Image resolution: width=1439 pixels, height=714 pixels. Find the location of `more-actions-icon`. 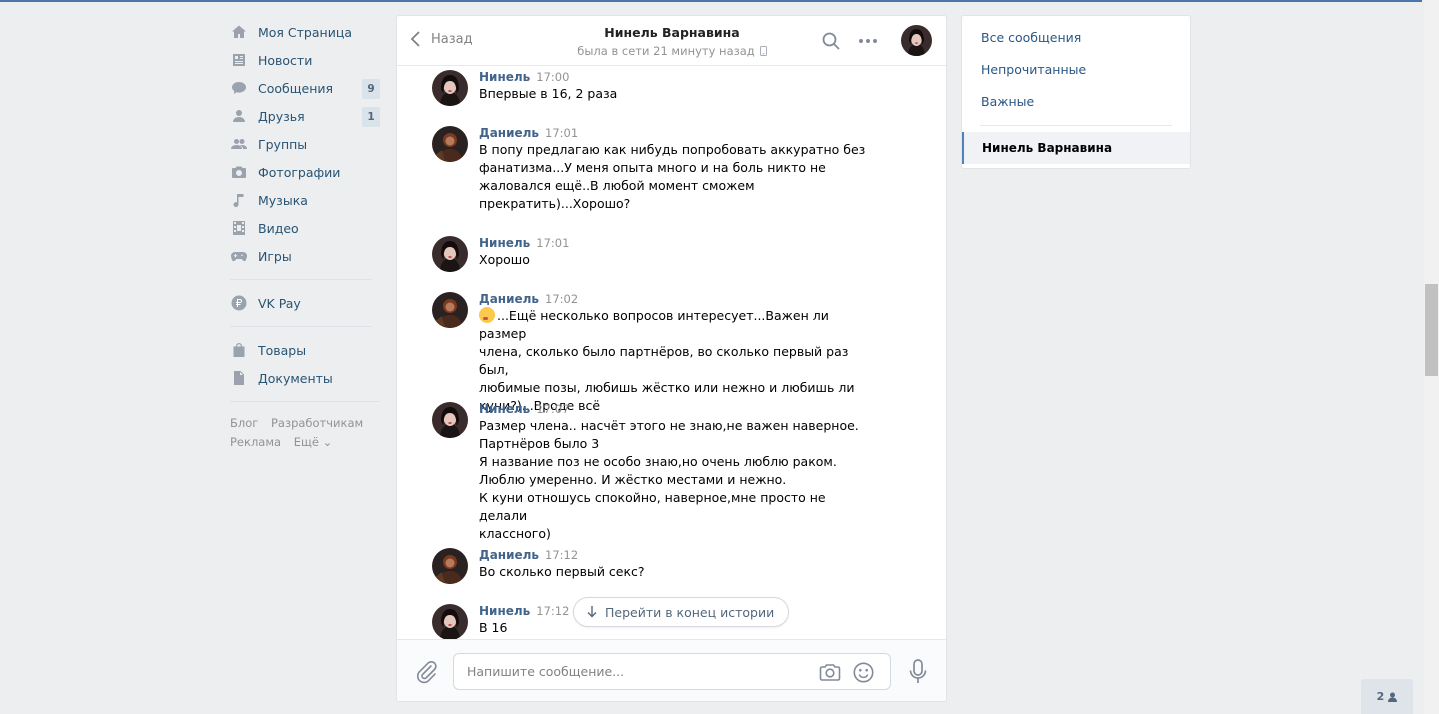

more-actions-icon is located at coordinates (870, 41).